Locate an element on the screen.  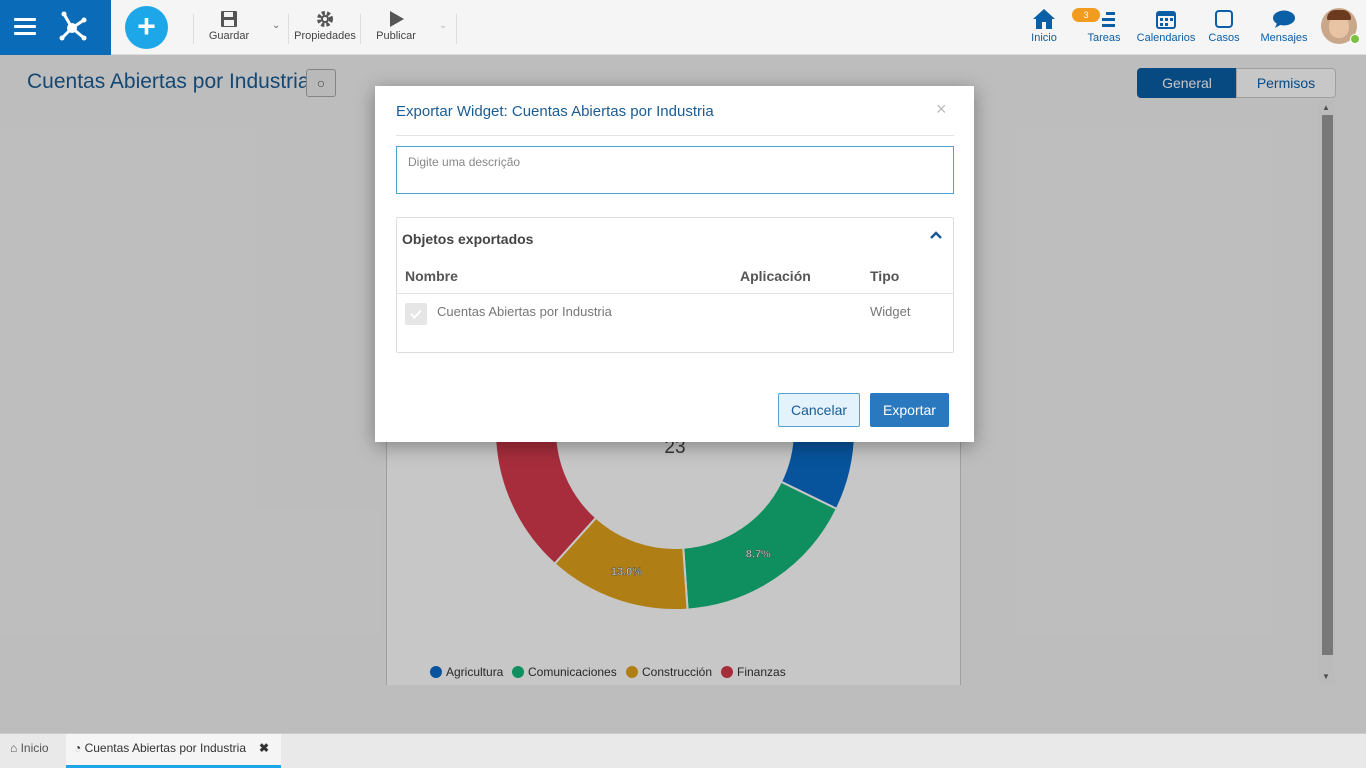
row-checkbox is located at coordinates (416, 314).